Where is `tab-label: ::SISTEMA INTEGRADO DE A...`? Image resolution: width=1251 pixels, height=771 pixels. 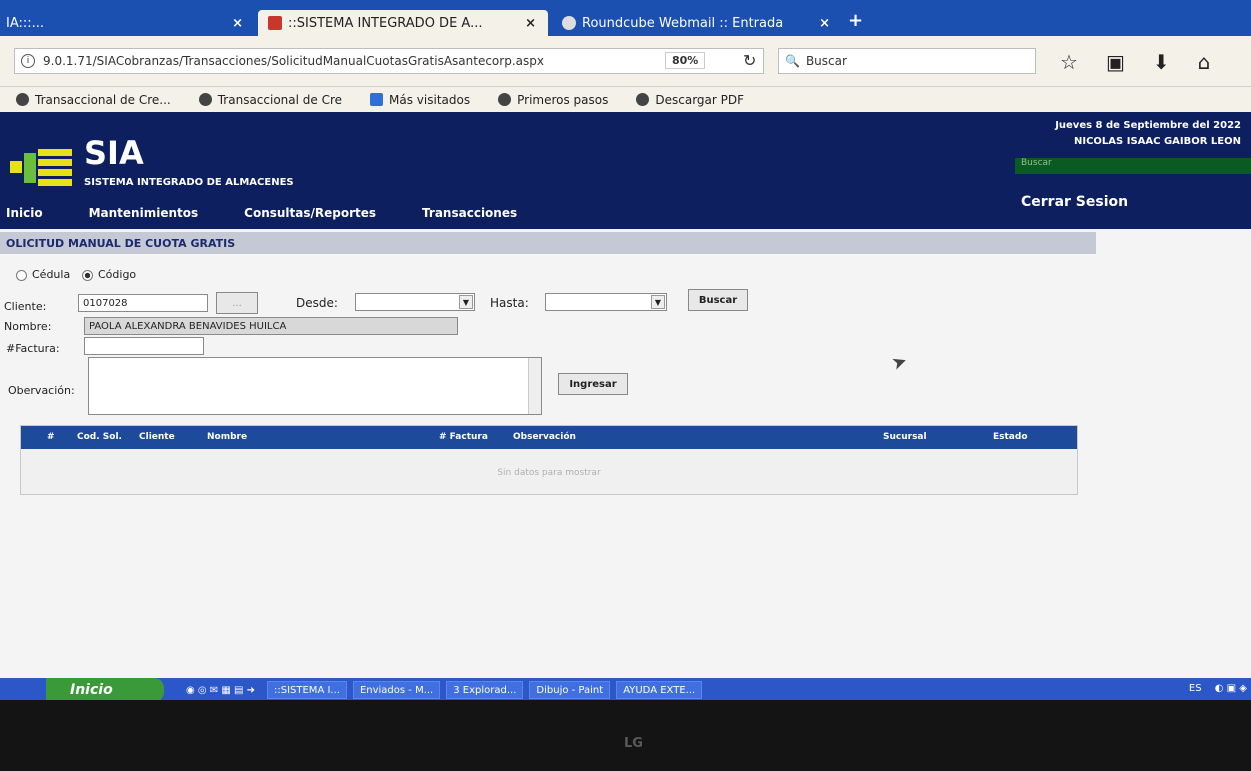
tab-label: ::SISTEMA INTEGRADO DE A... is located at coordinates (385, 23).